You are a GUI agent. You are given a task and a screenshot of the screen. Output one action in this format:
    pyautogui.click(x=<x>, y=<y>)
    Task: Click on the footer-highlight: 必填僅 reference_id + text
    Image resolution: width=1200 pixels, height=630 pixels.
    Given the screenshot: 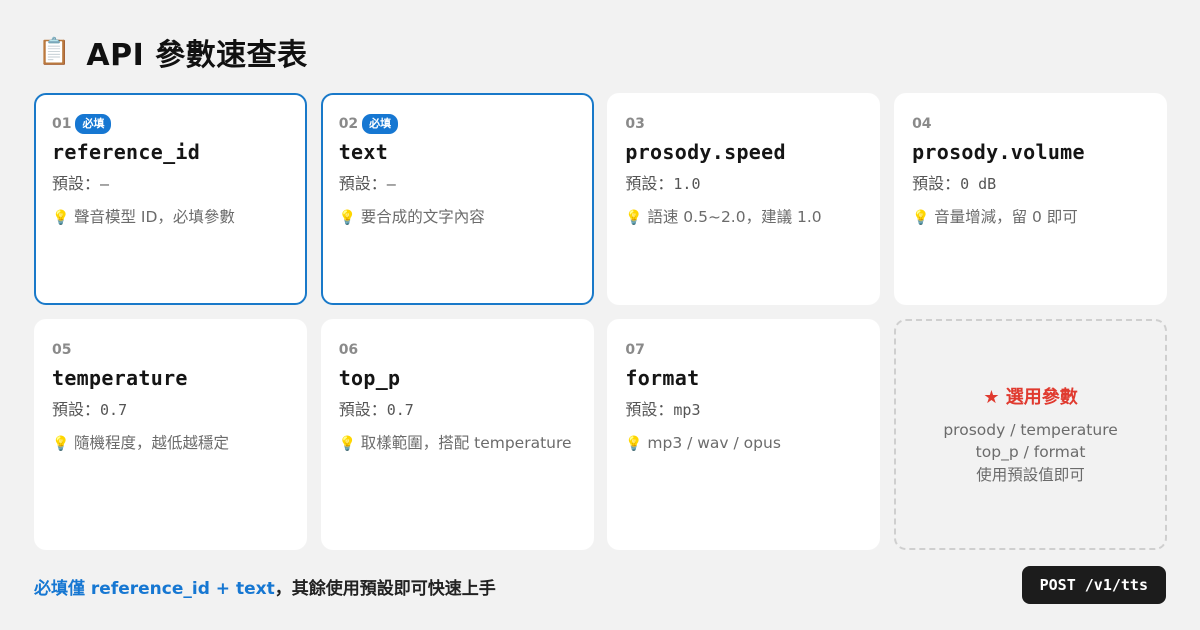 What is the action you would take?
    pyautogui.click(x=154, y=589)
    